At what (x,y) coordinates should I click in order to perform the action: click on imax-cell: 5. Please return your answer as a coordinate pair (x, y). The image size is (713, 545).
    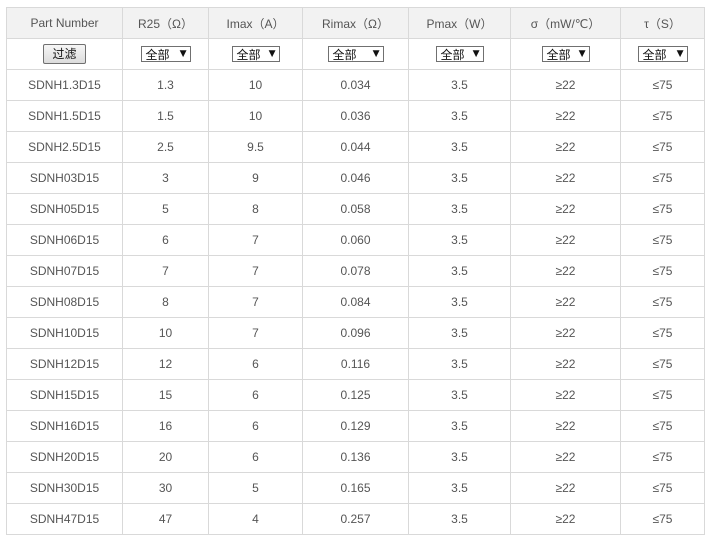
    Looking at the image, I should click on (255, 488).